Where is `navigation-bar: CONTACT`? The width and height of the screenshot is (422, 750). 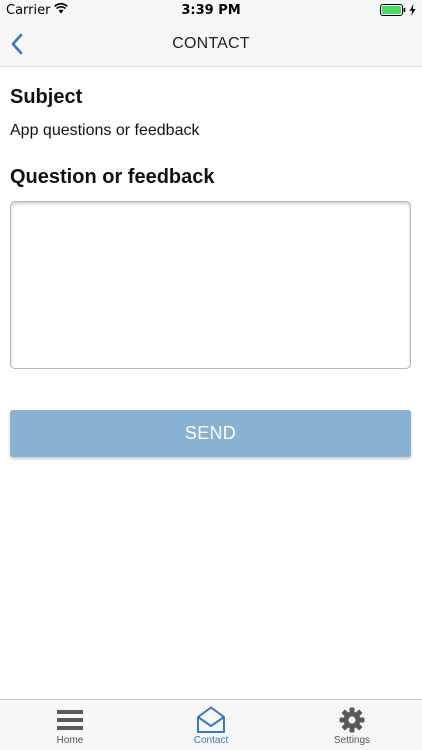
navigation-bar: CONTACT is located at coordinates (211, 44).